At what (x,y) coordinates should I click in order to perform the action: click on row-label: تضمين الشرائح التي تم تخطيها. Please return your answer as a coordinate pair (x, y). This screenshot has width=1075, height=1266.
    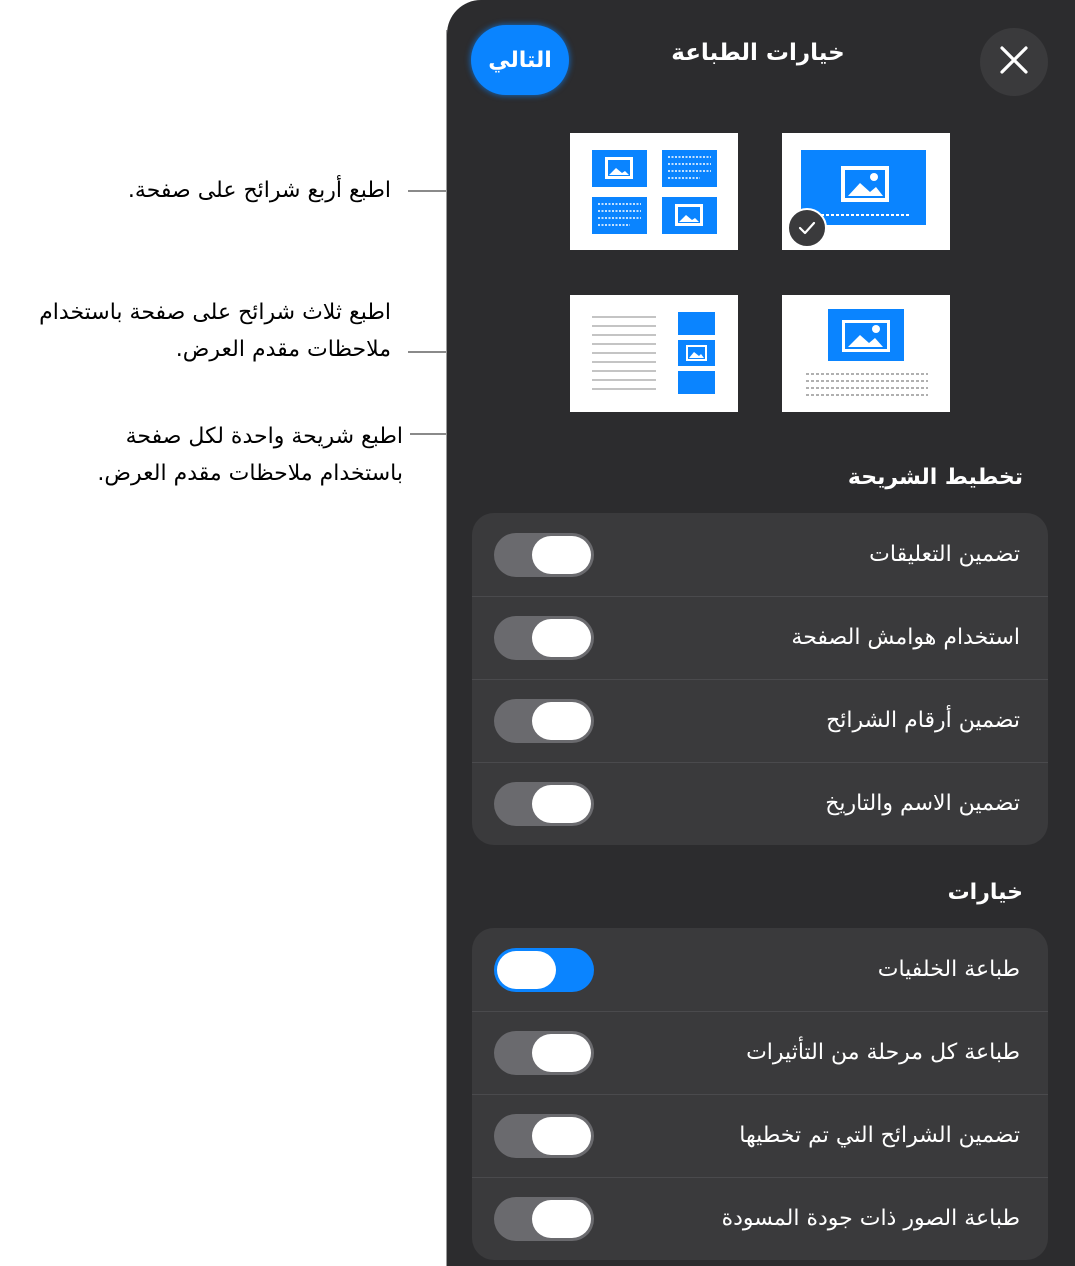
    Looking at the image, I should click on (879, 1135).